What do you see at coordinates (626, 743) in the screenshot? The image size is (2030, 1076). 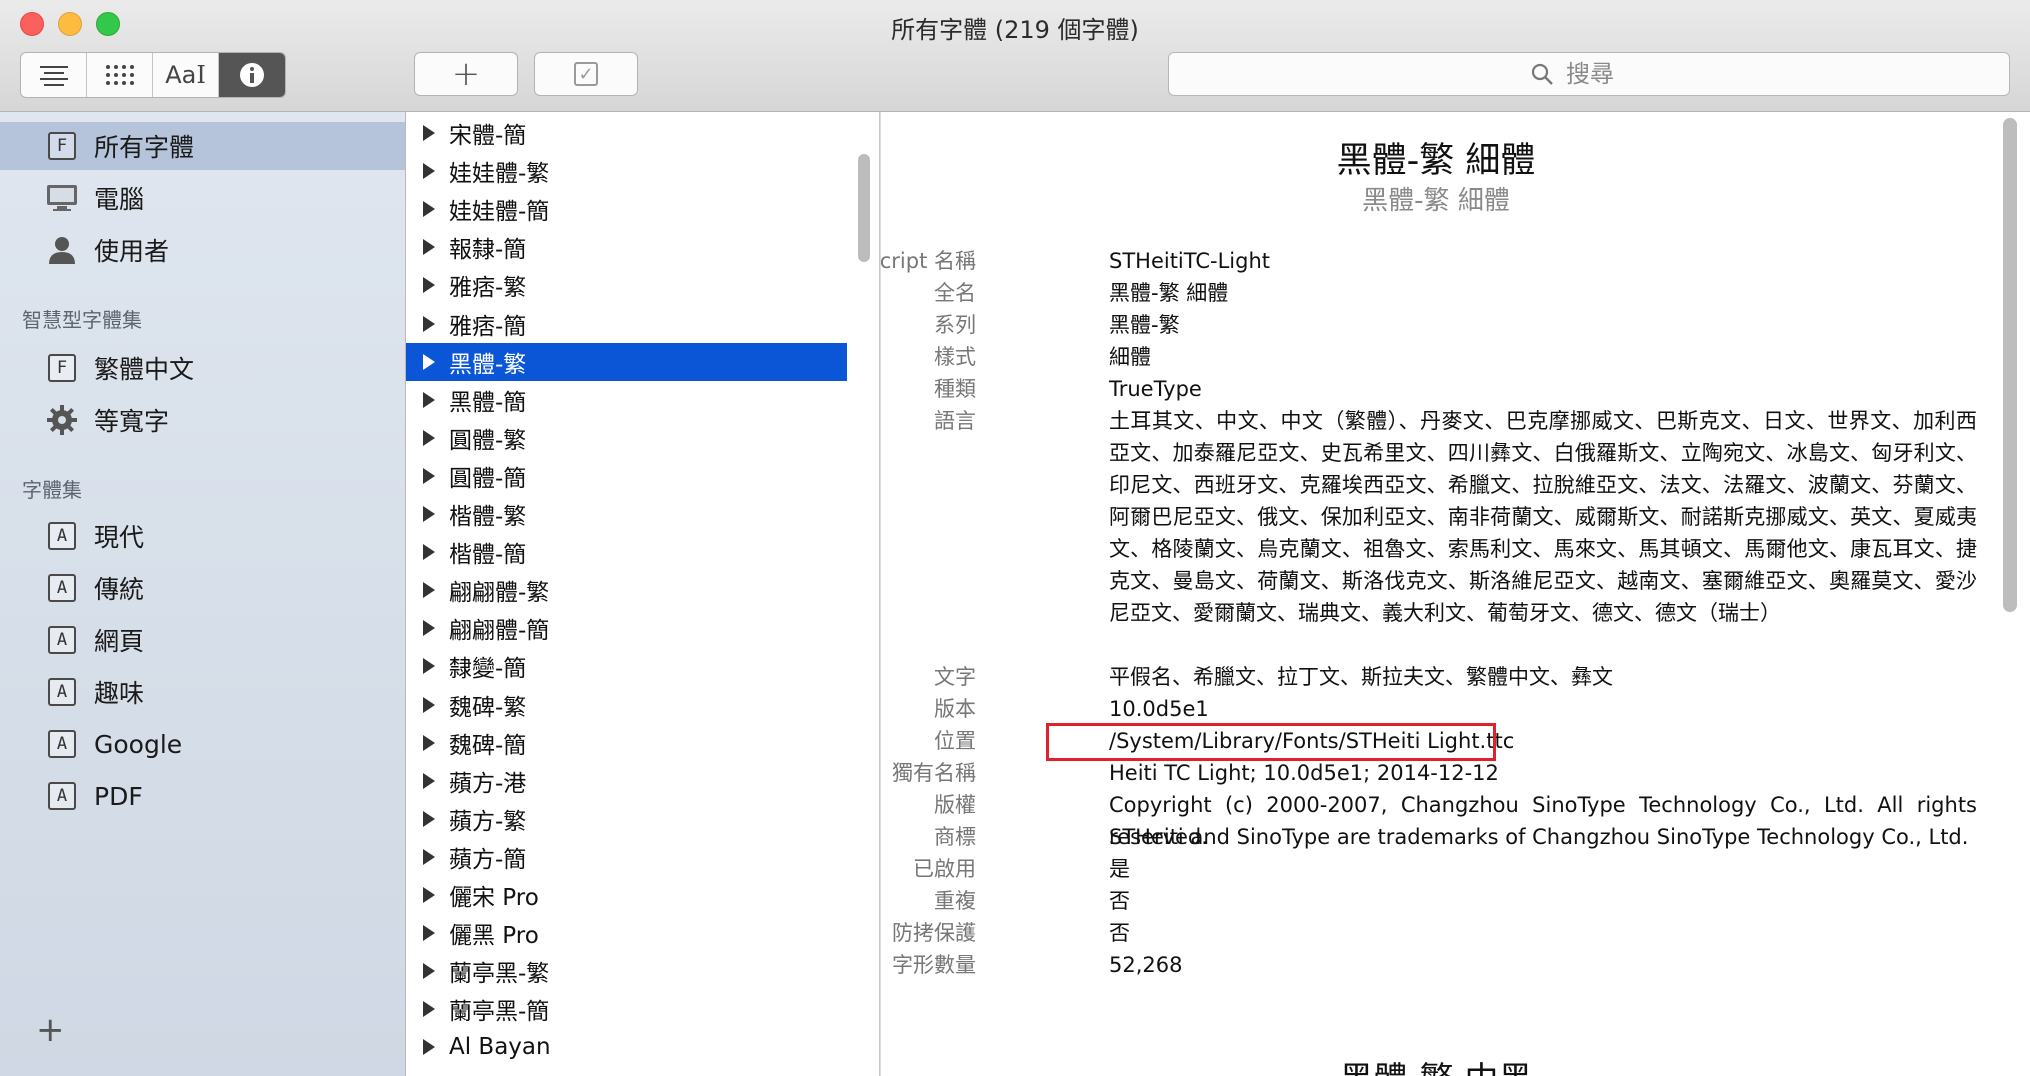 I see `font-list-item: 魏碑-簡` at bounding box center [626, 743].